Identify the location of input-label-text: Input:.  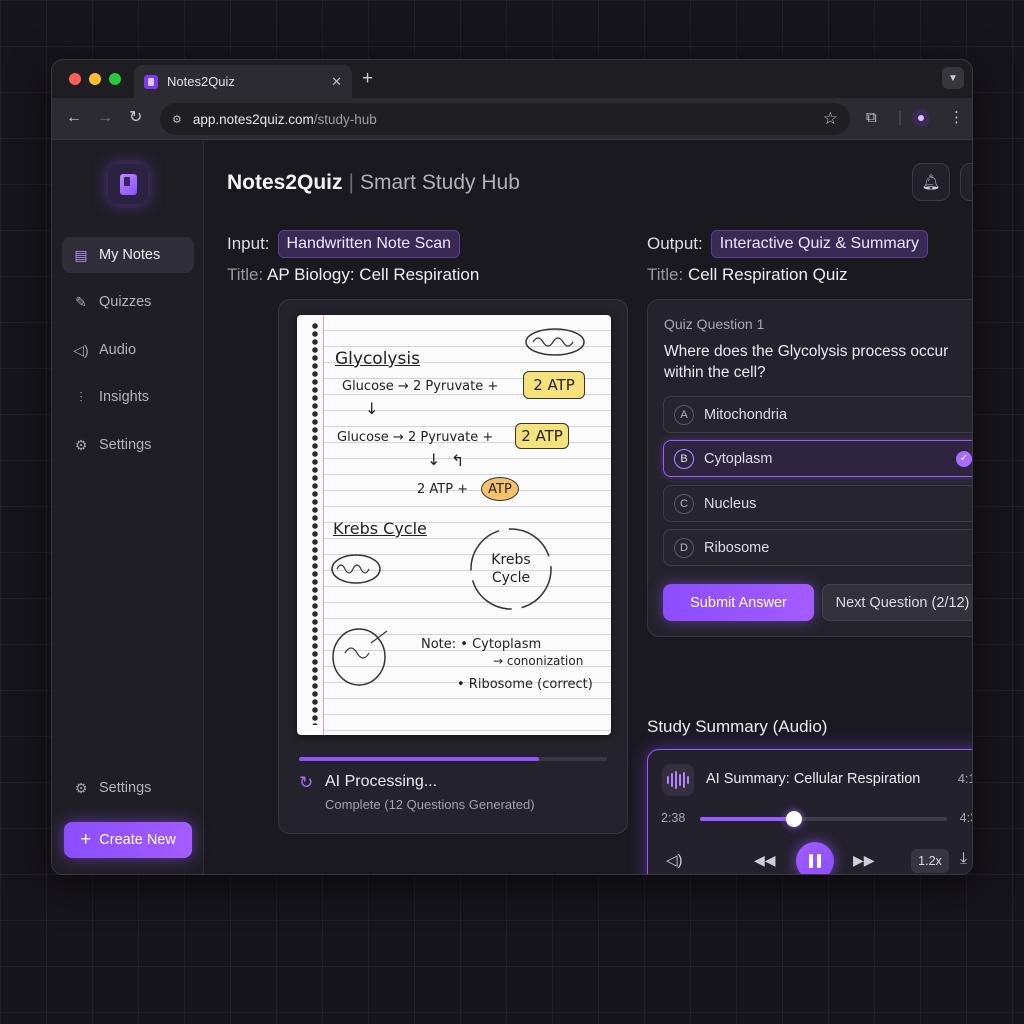
(248, 243).